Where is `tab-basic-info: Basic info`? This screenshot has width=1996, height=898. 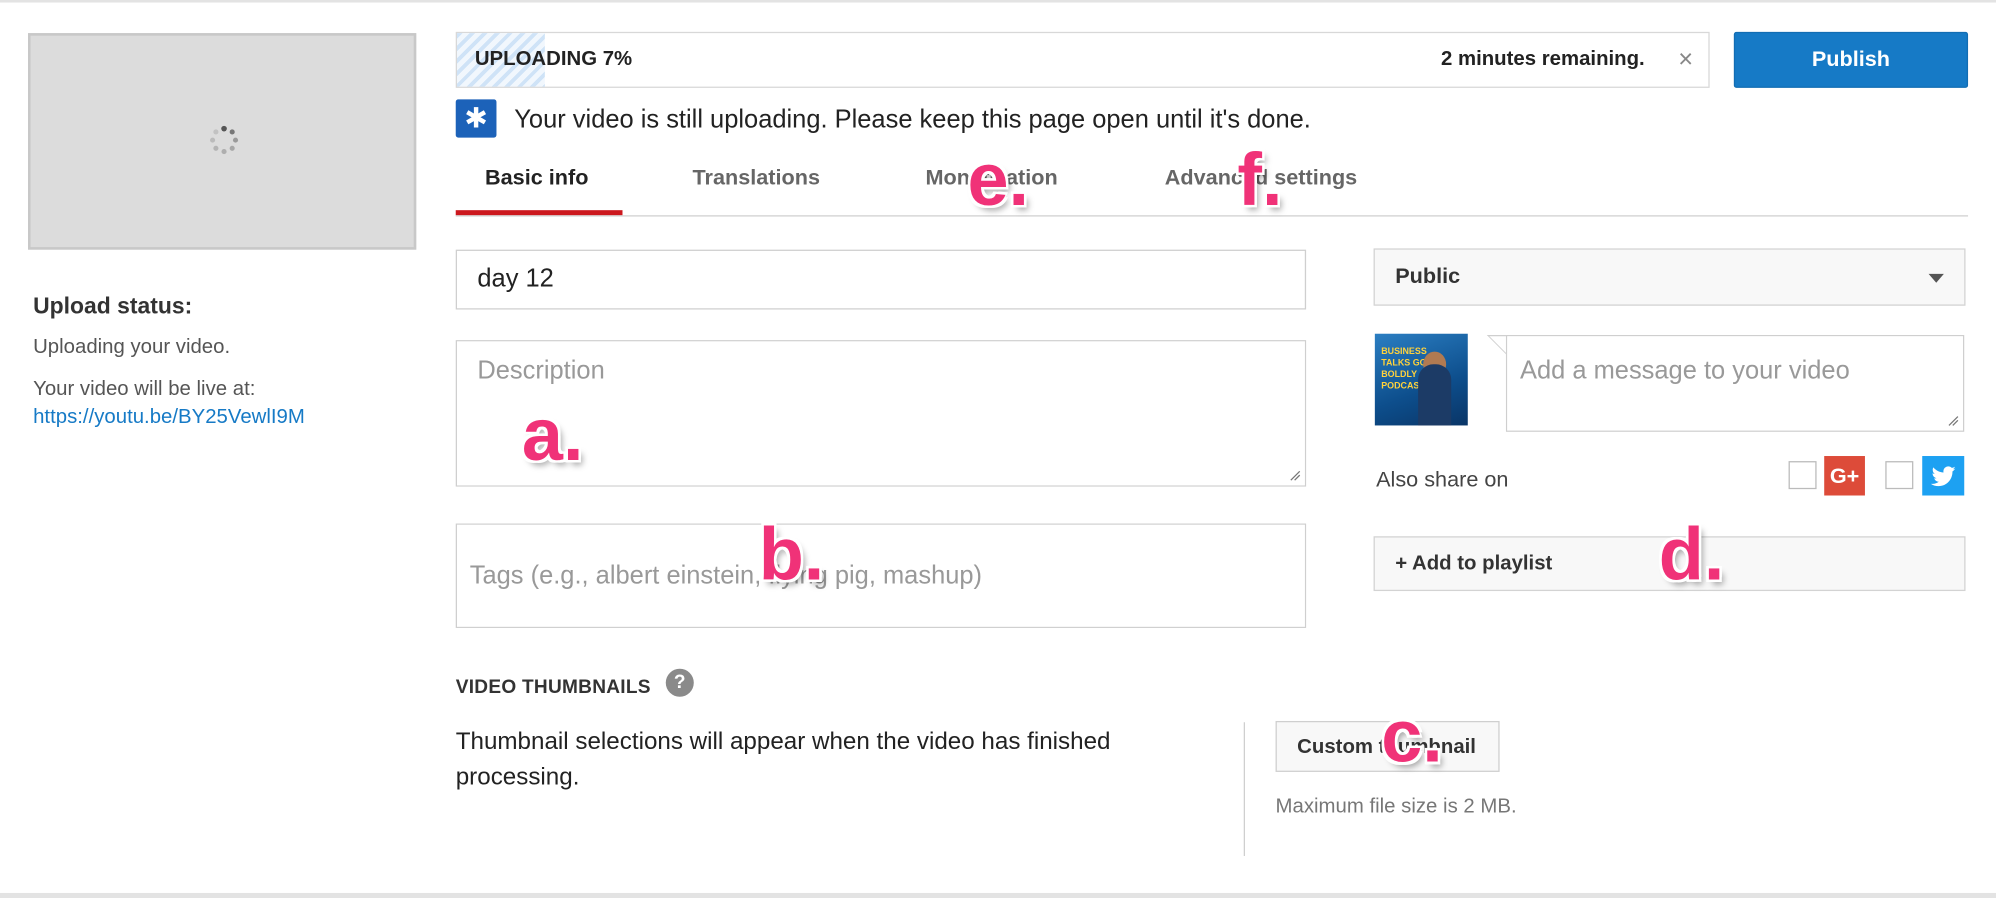 tab-basic-info: Basic info is located at coordinates (536, 178).